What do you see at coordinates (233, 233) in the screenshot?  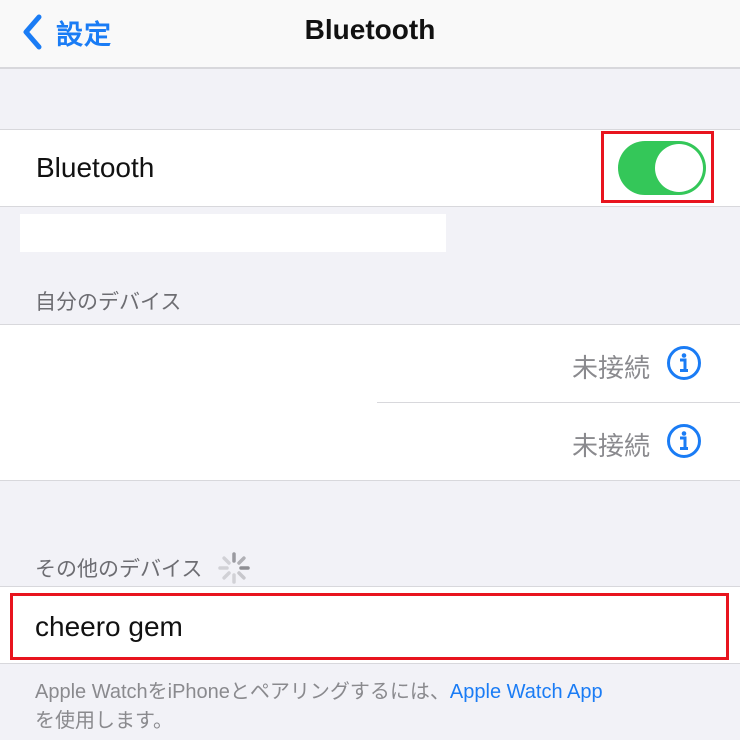 I see `redacted-area` at bounding box center [233, 233].